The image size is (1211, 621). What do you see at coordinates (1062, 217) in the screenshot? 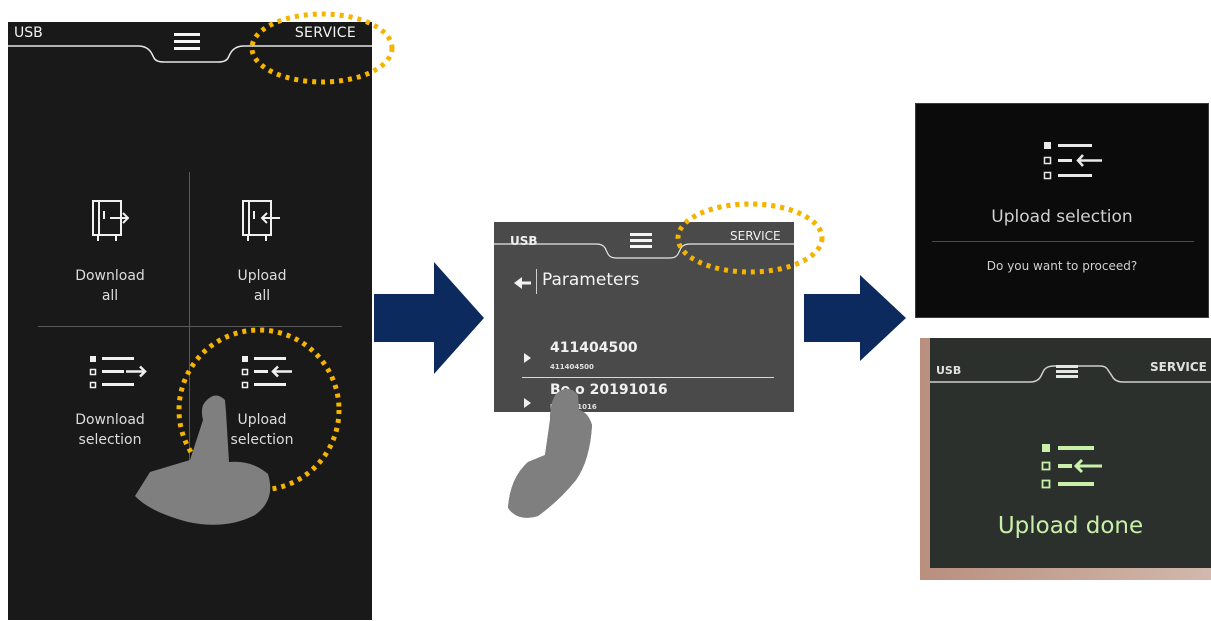
I see `dialog-title: Upload selection` at bounding box center [1062, 217].